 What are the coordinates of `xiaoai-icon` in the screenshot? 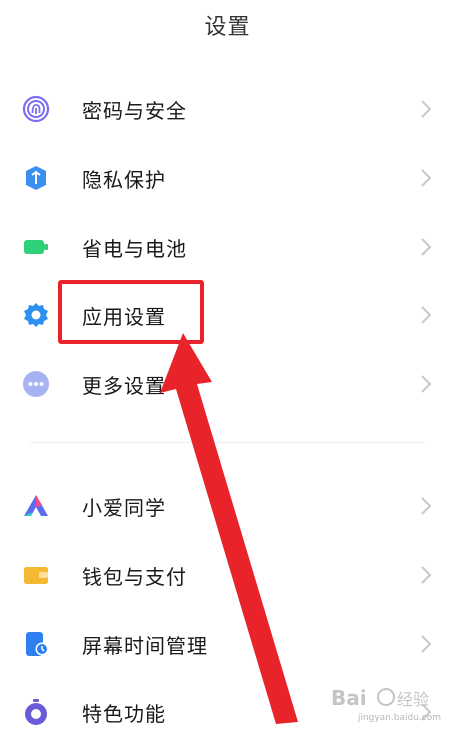 It's located at (36, 506).